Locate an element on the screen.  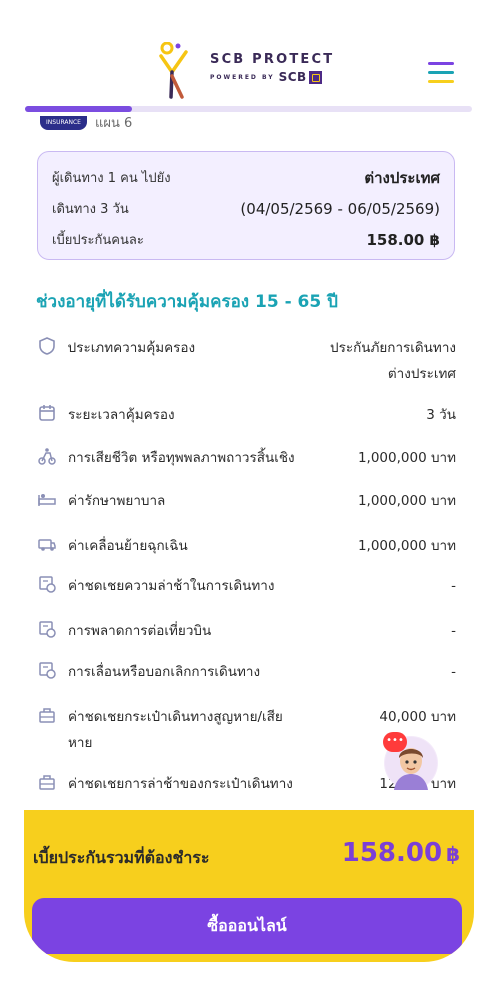
insurance-badge: INSURANCE is located at coordinates (63, 122).